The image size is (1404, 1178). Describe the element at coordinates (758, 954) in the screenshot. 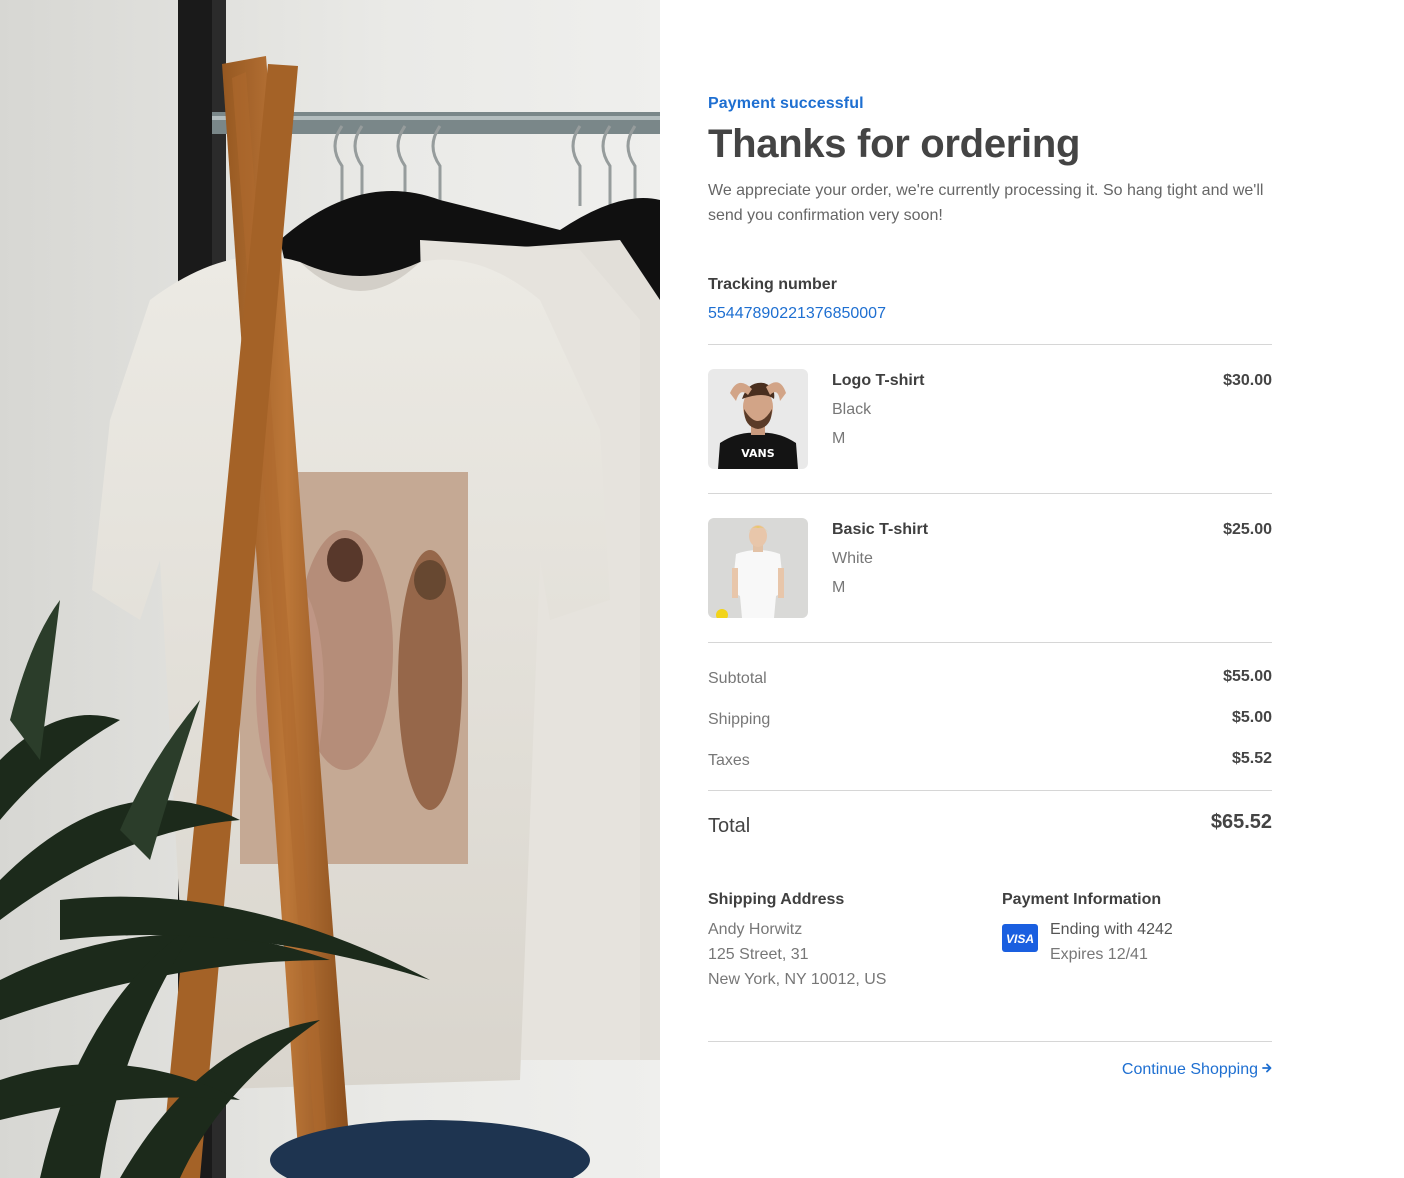

I see `address-street: 125 Street, 31` at that location.